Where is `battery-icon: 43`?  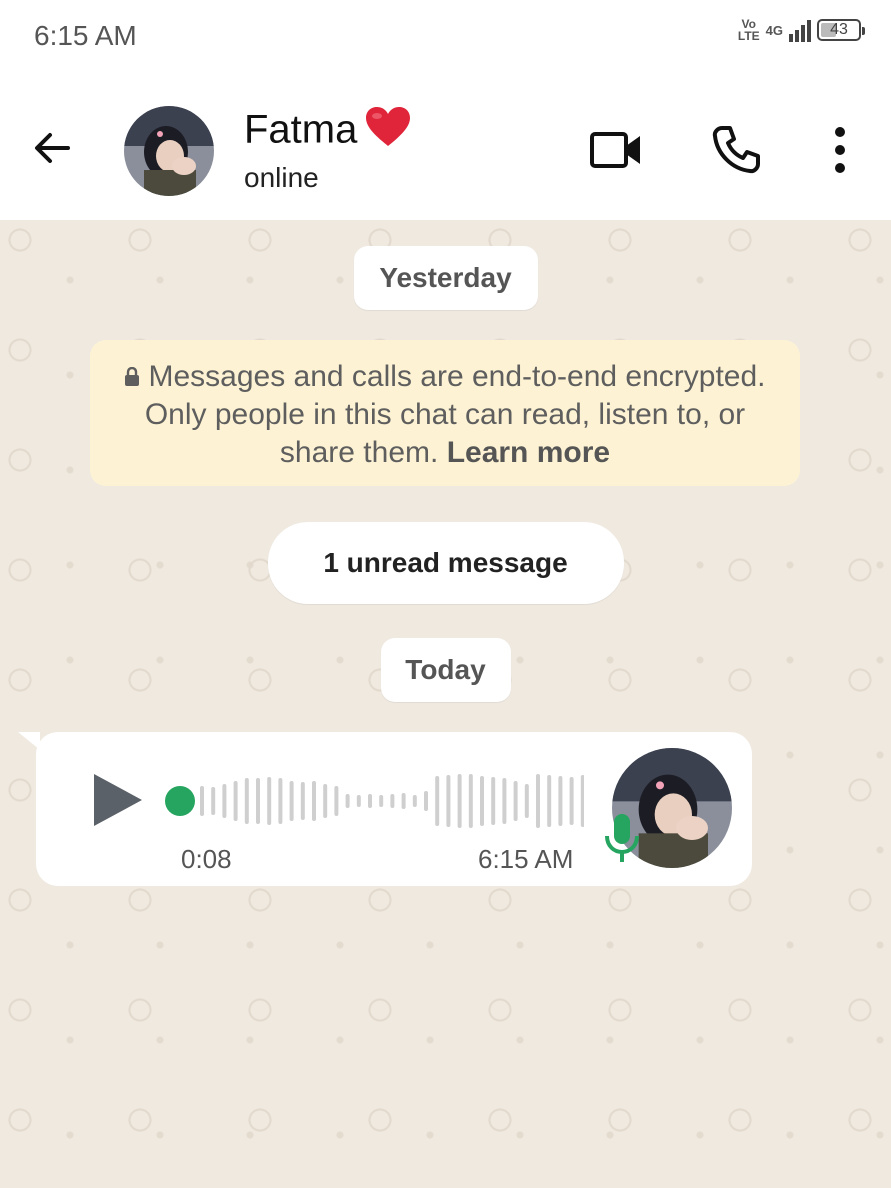 battery-icon: 43 is located at coordinates (841, 30).